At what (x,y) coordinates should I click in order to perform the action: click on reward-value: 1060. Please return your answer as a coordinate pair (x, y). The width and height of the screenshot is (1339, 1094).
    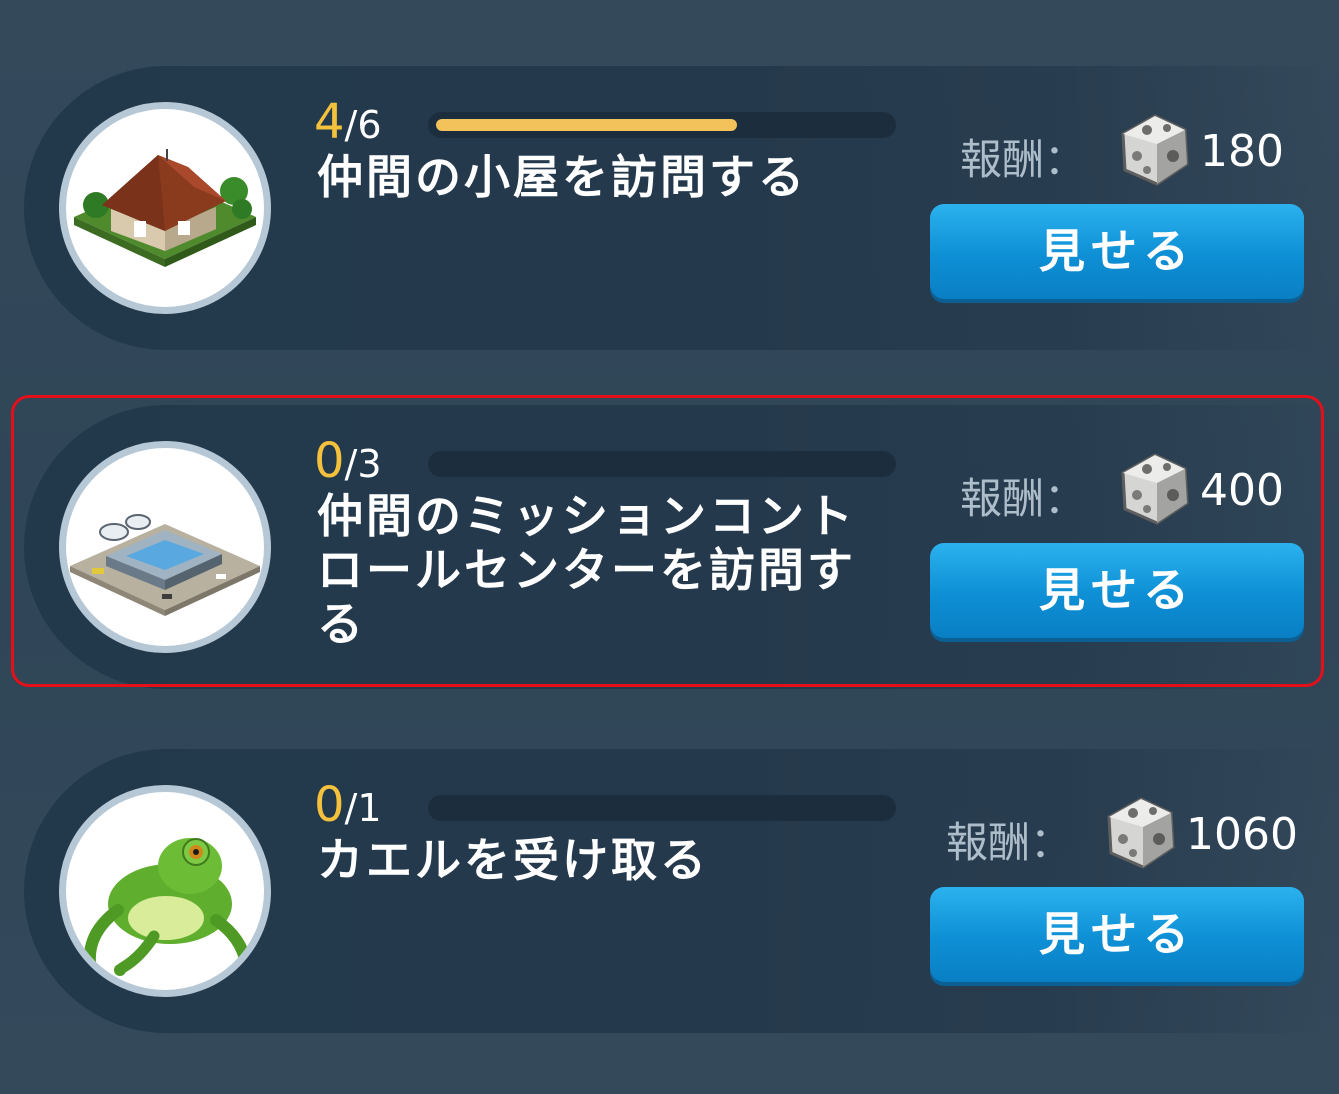
    Looking at the image, I should click on (1242, 834).